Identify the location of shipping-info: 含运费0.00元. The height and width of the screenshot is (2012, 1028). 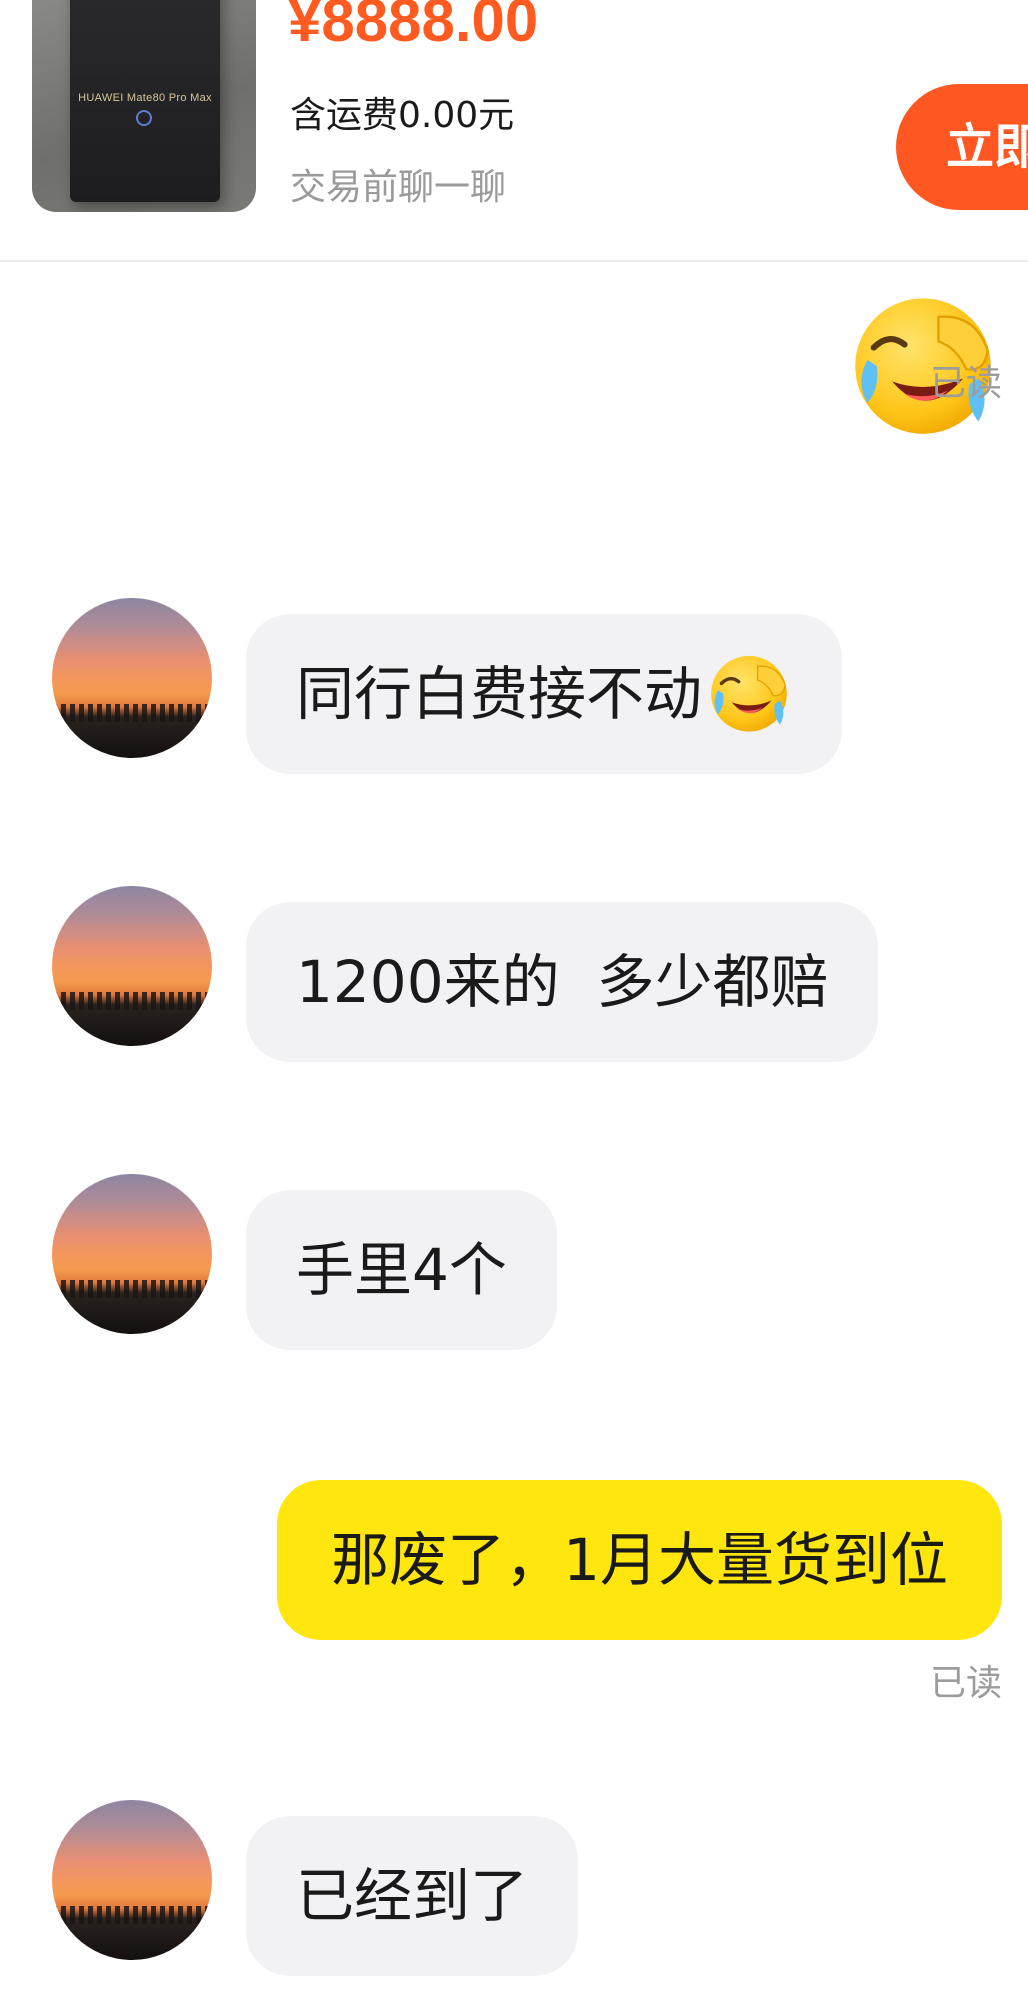
(402, 115).